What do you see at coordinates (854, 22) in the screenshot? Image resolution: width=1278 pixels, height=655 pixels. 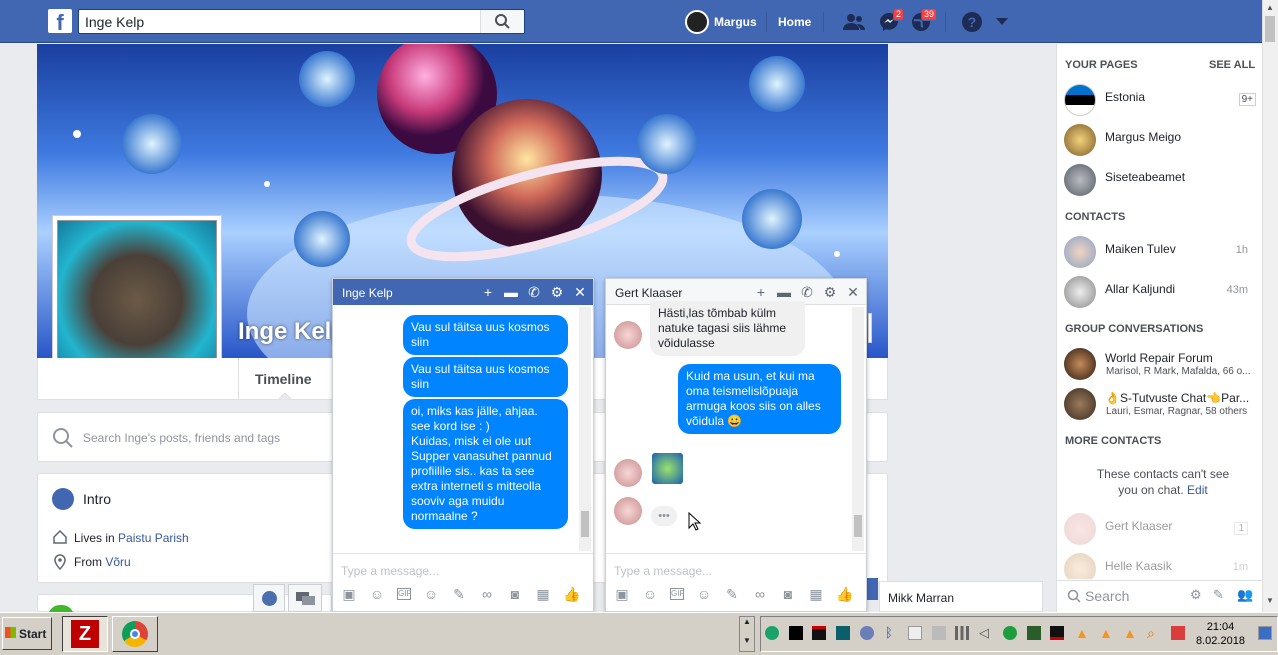 I see `friend-requests-icon` at bounding box center [854, 22].